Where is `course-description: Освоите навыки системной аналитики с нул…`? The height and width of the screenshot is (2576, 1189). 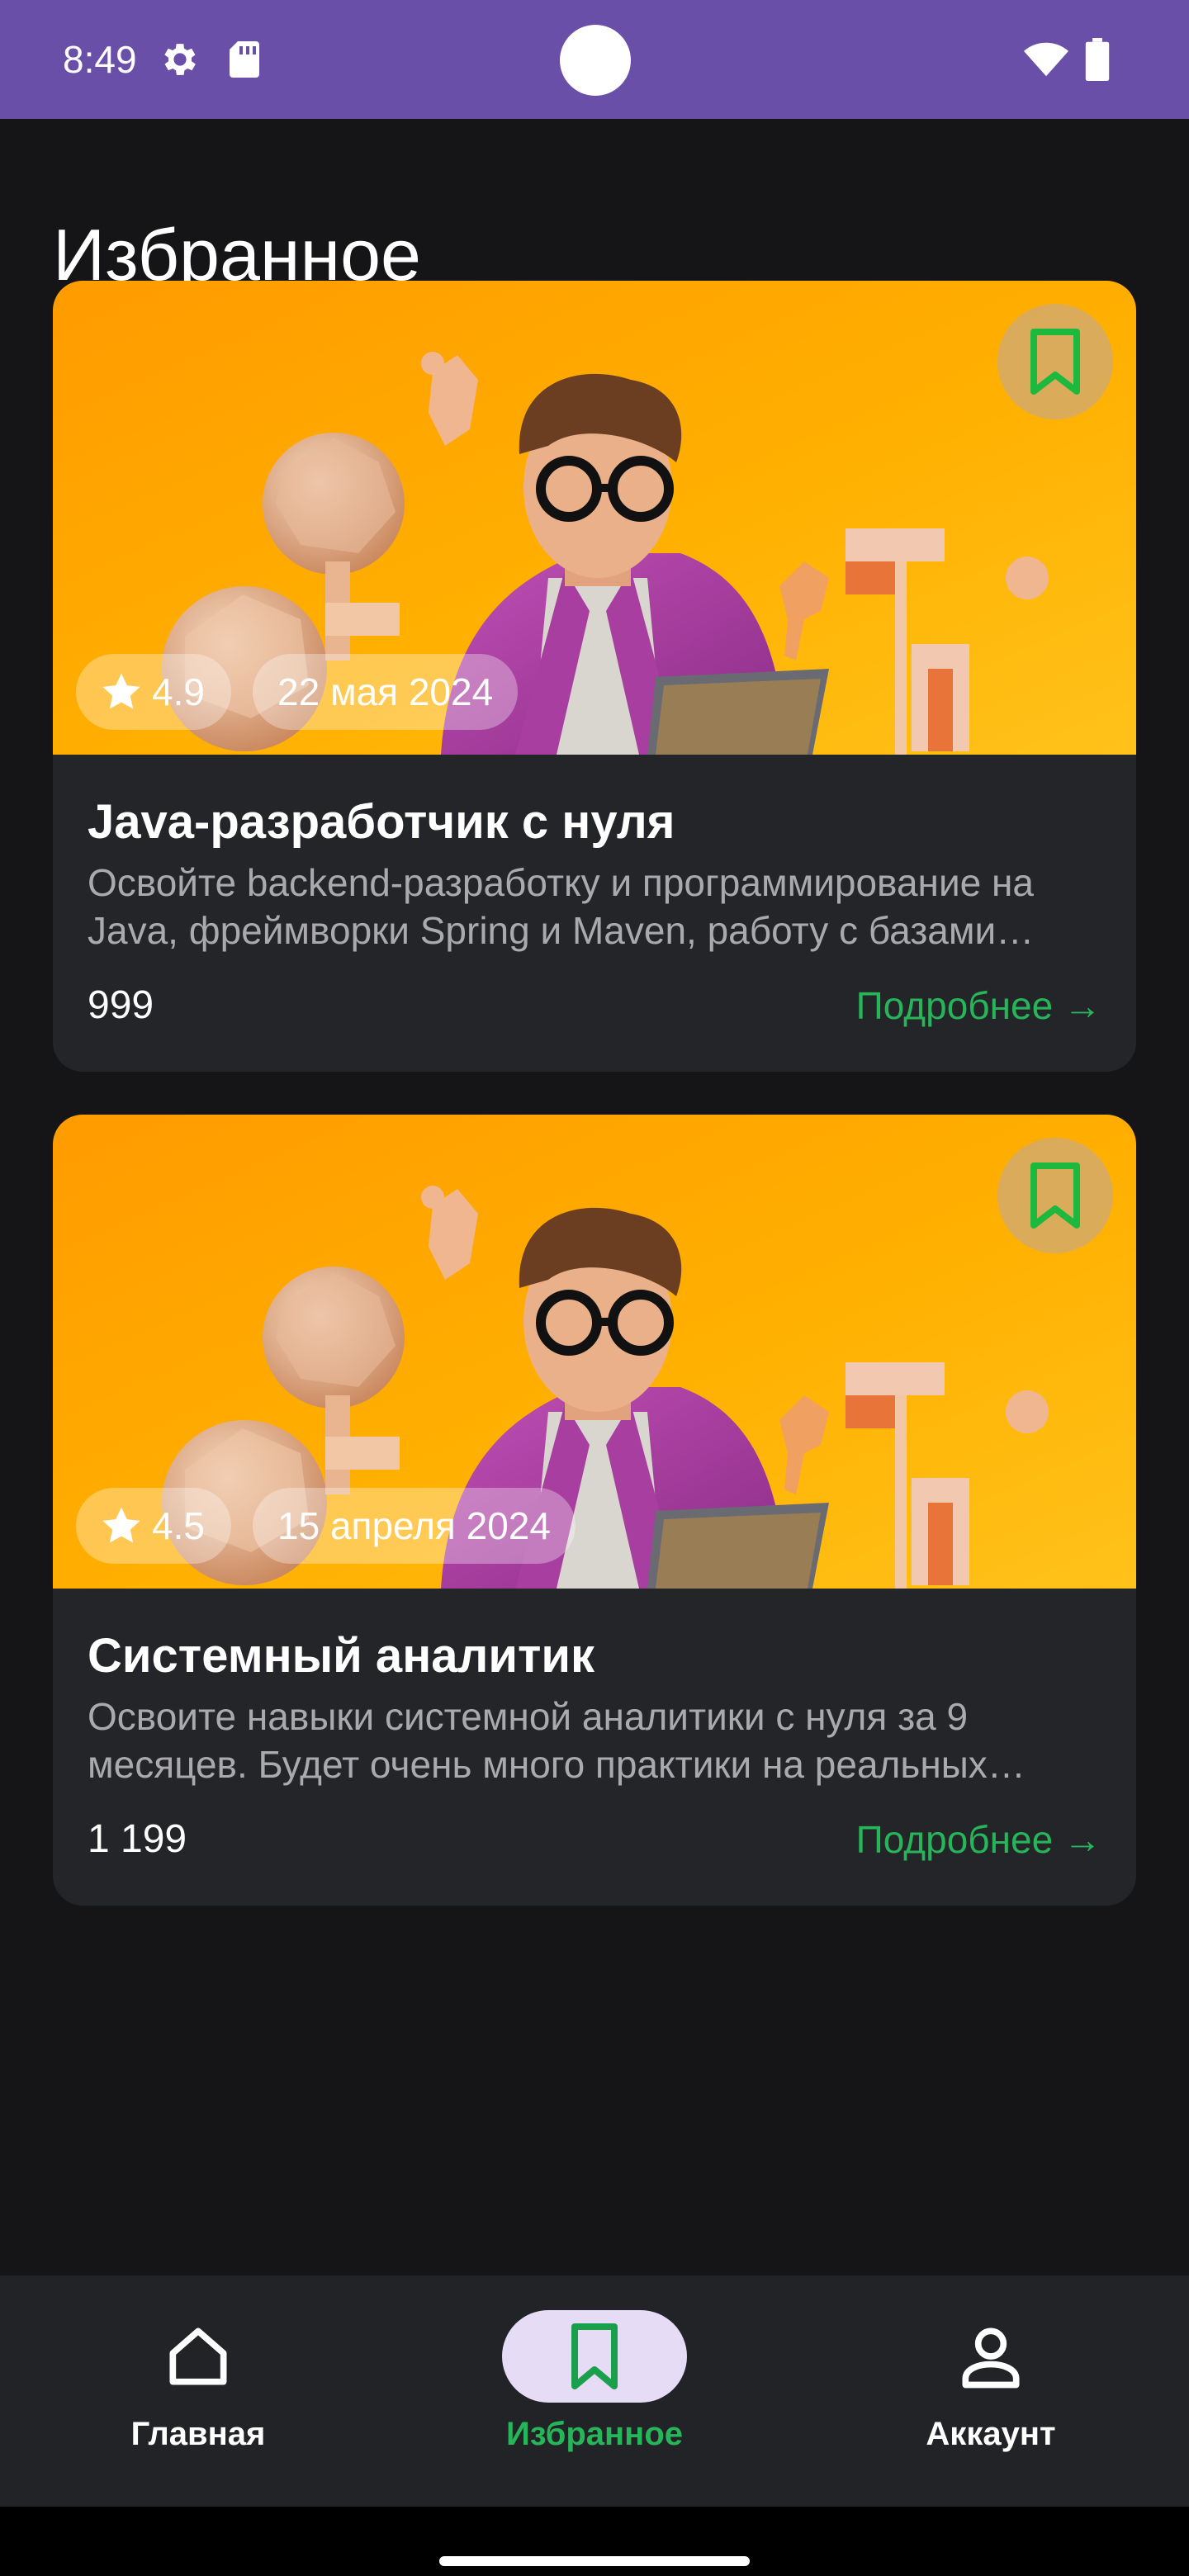 course-description: Освоите навыки системной аналитики с нул… is located at coordinates (538, 1740).